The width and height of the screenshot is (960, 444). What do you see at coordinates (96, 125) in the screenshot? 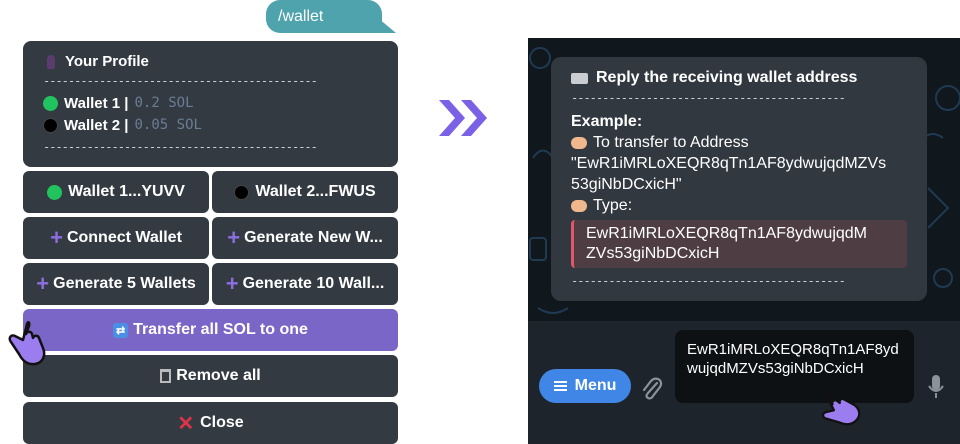
I see `wallet-2-label: Wallet 2 |` at bounding box center [96, 125].